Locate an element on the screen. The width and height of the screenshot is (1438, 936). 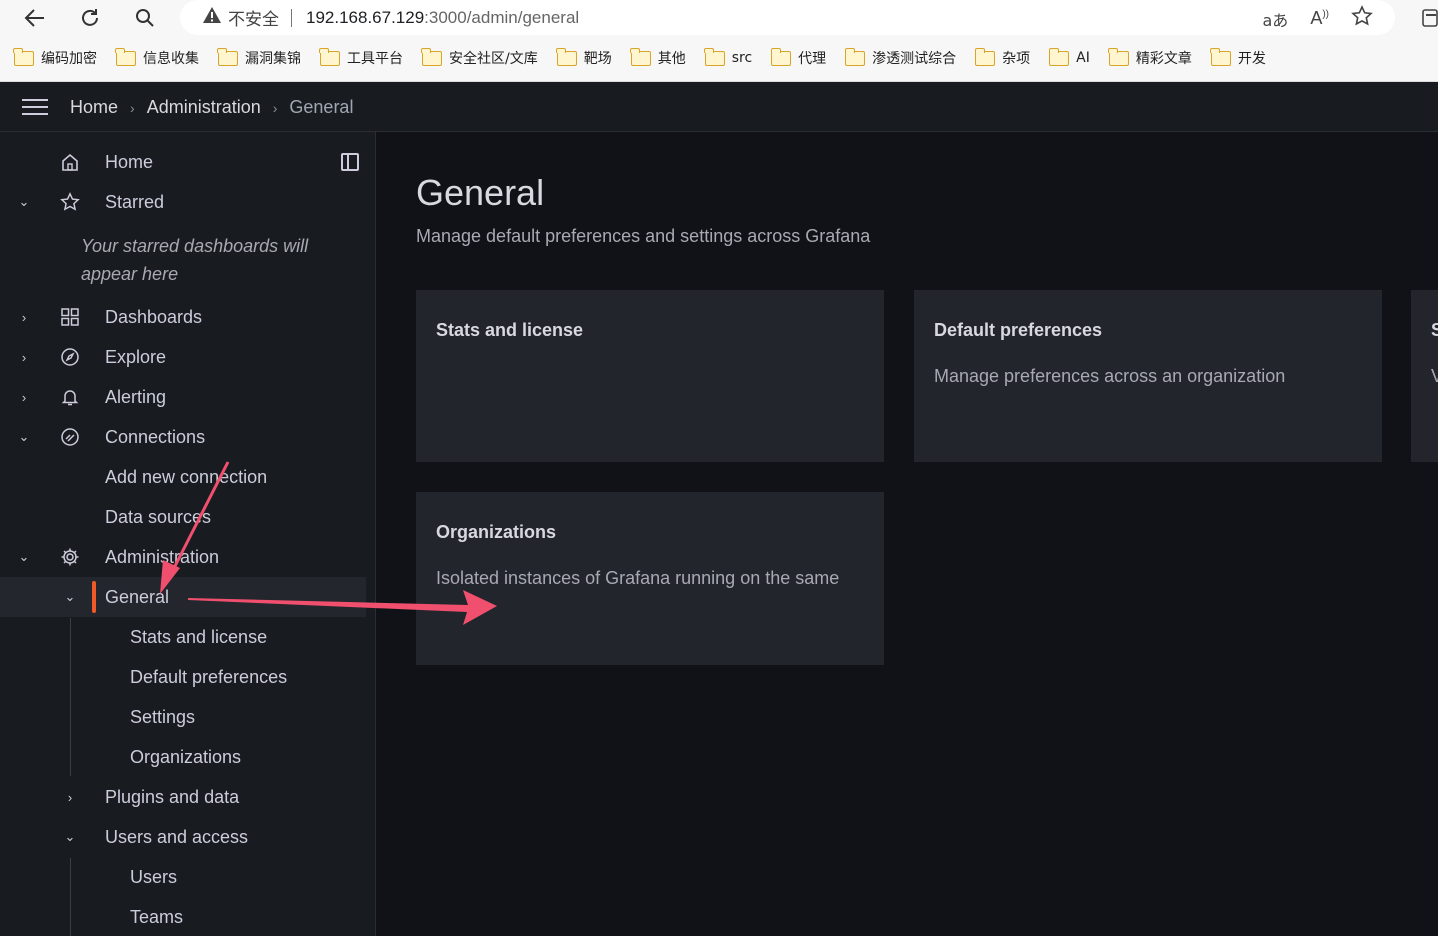
bookmark-label: 代理 is located at coordinates (812, 59).